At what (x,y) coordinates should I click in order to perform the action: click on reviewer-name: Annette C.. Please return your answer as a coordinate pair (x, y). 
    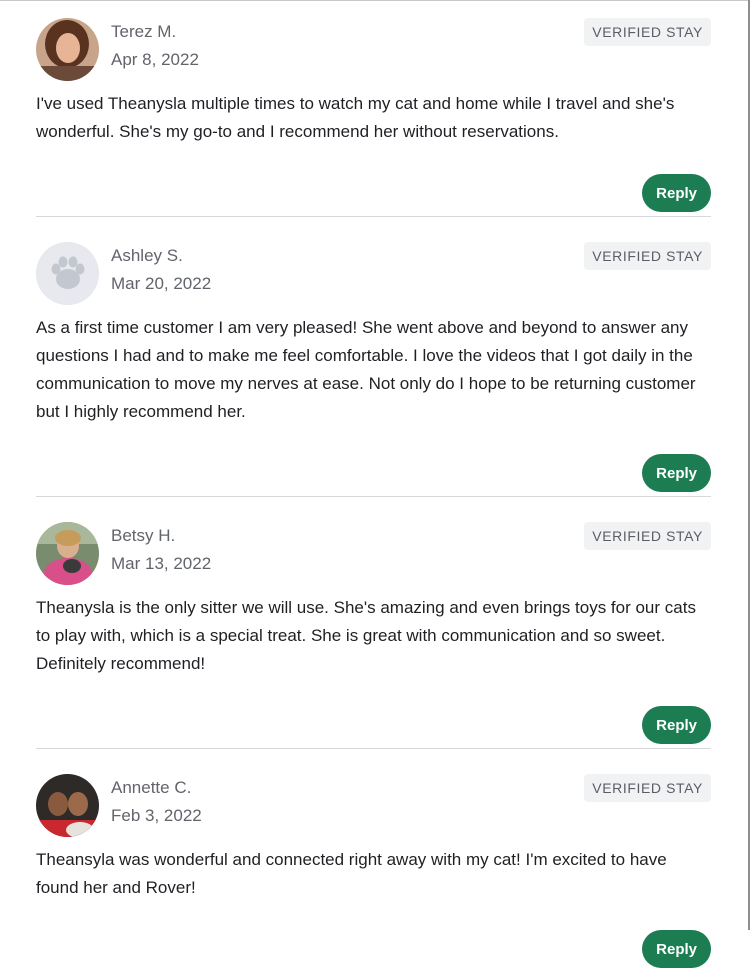
    Looking at the image, I should click on (151, 787).